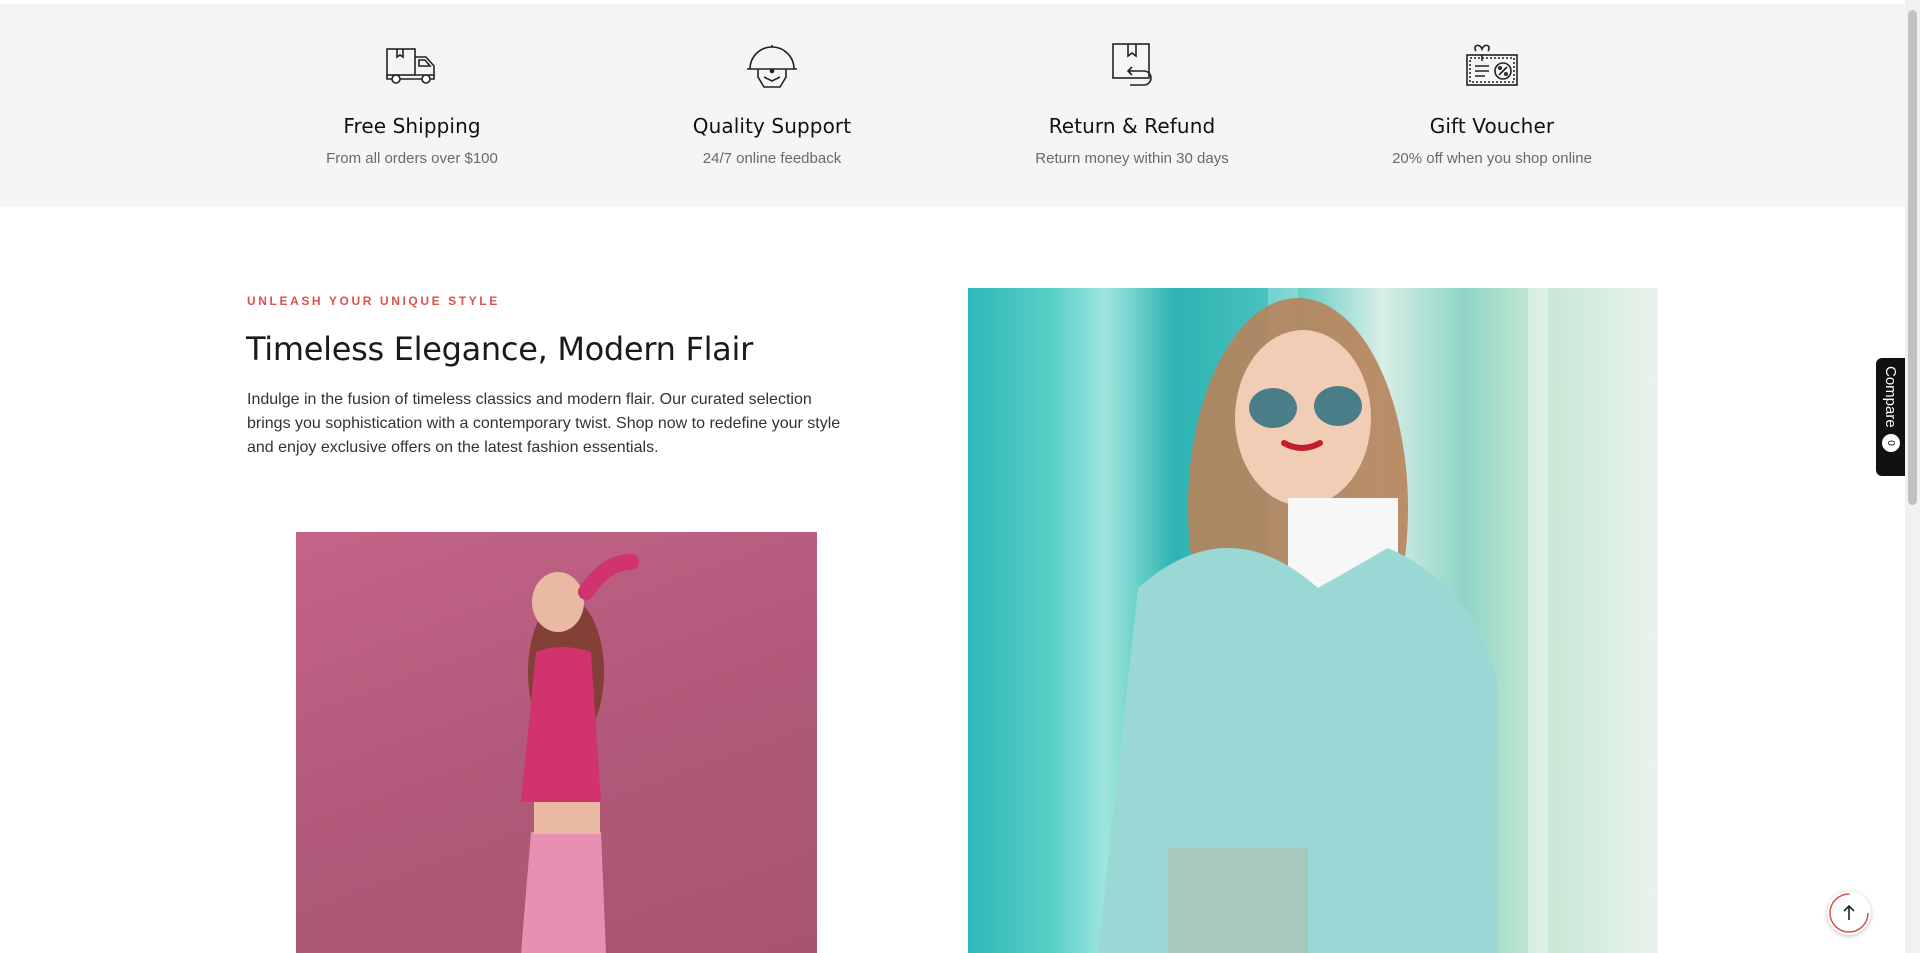 The height and width of the screenshot is (953, 1920). I want to click on pink-model-illustration, so click(580, 753).